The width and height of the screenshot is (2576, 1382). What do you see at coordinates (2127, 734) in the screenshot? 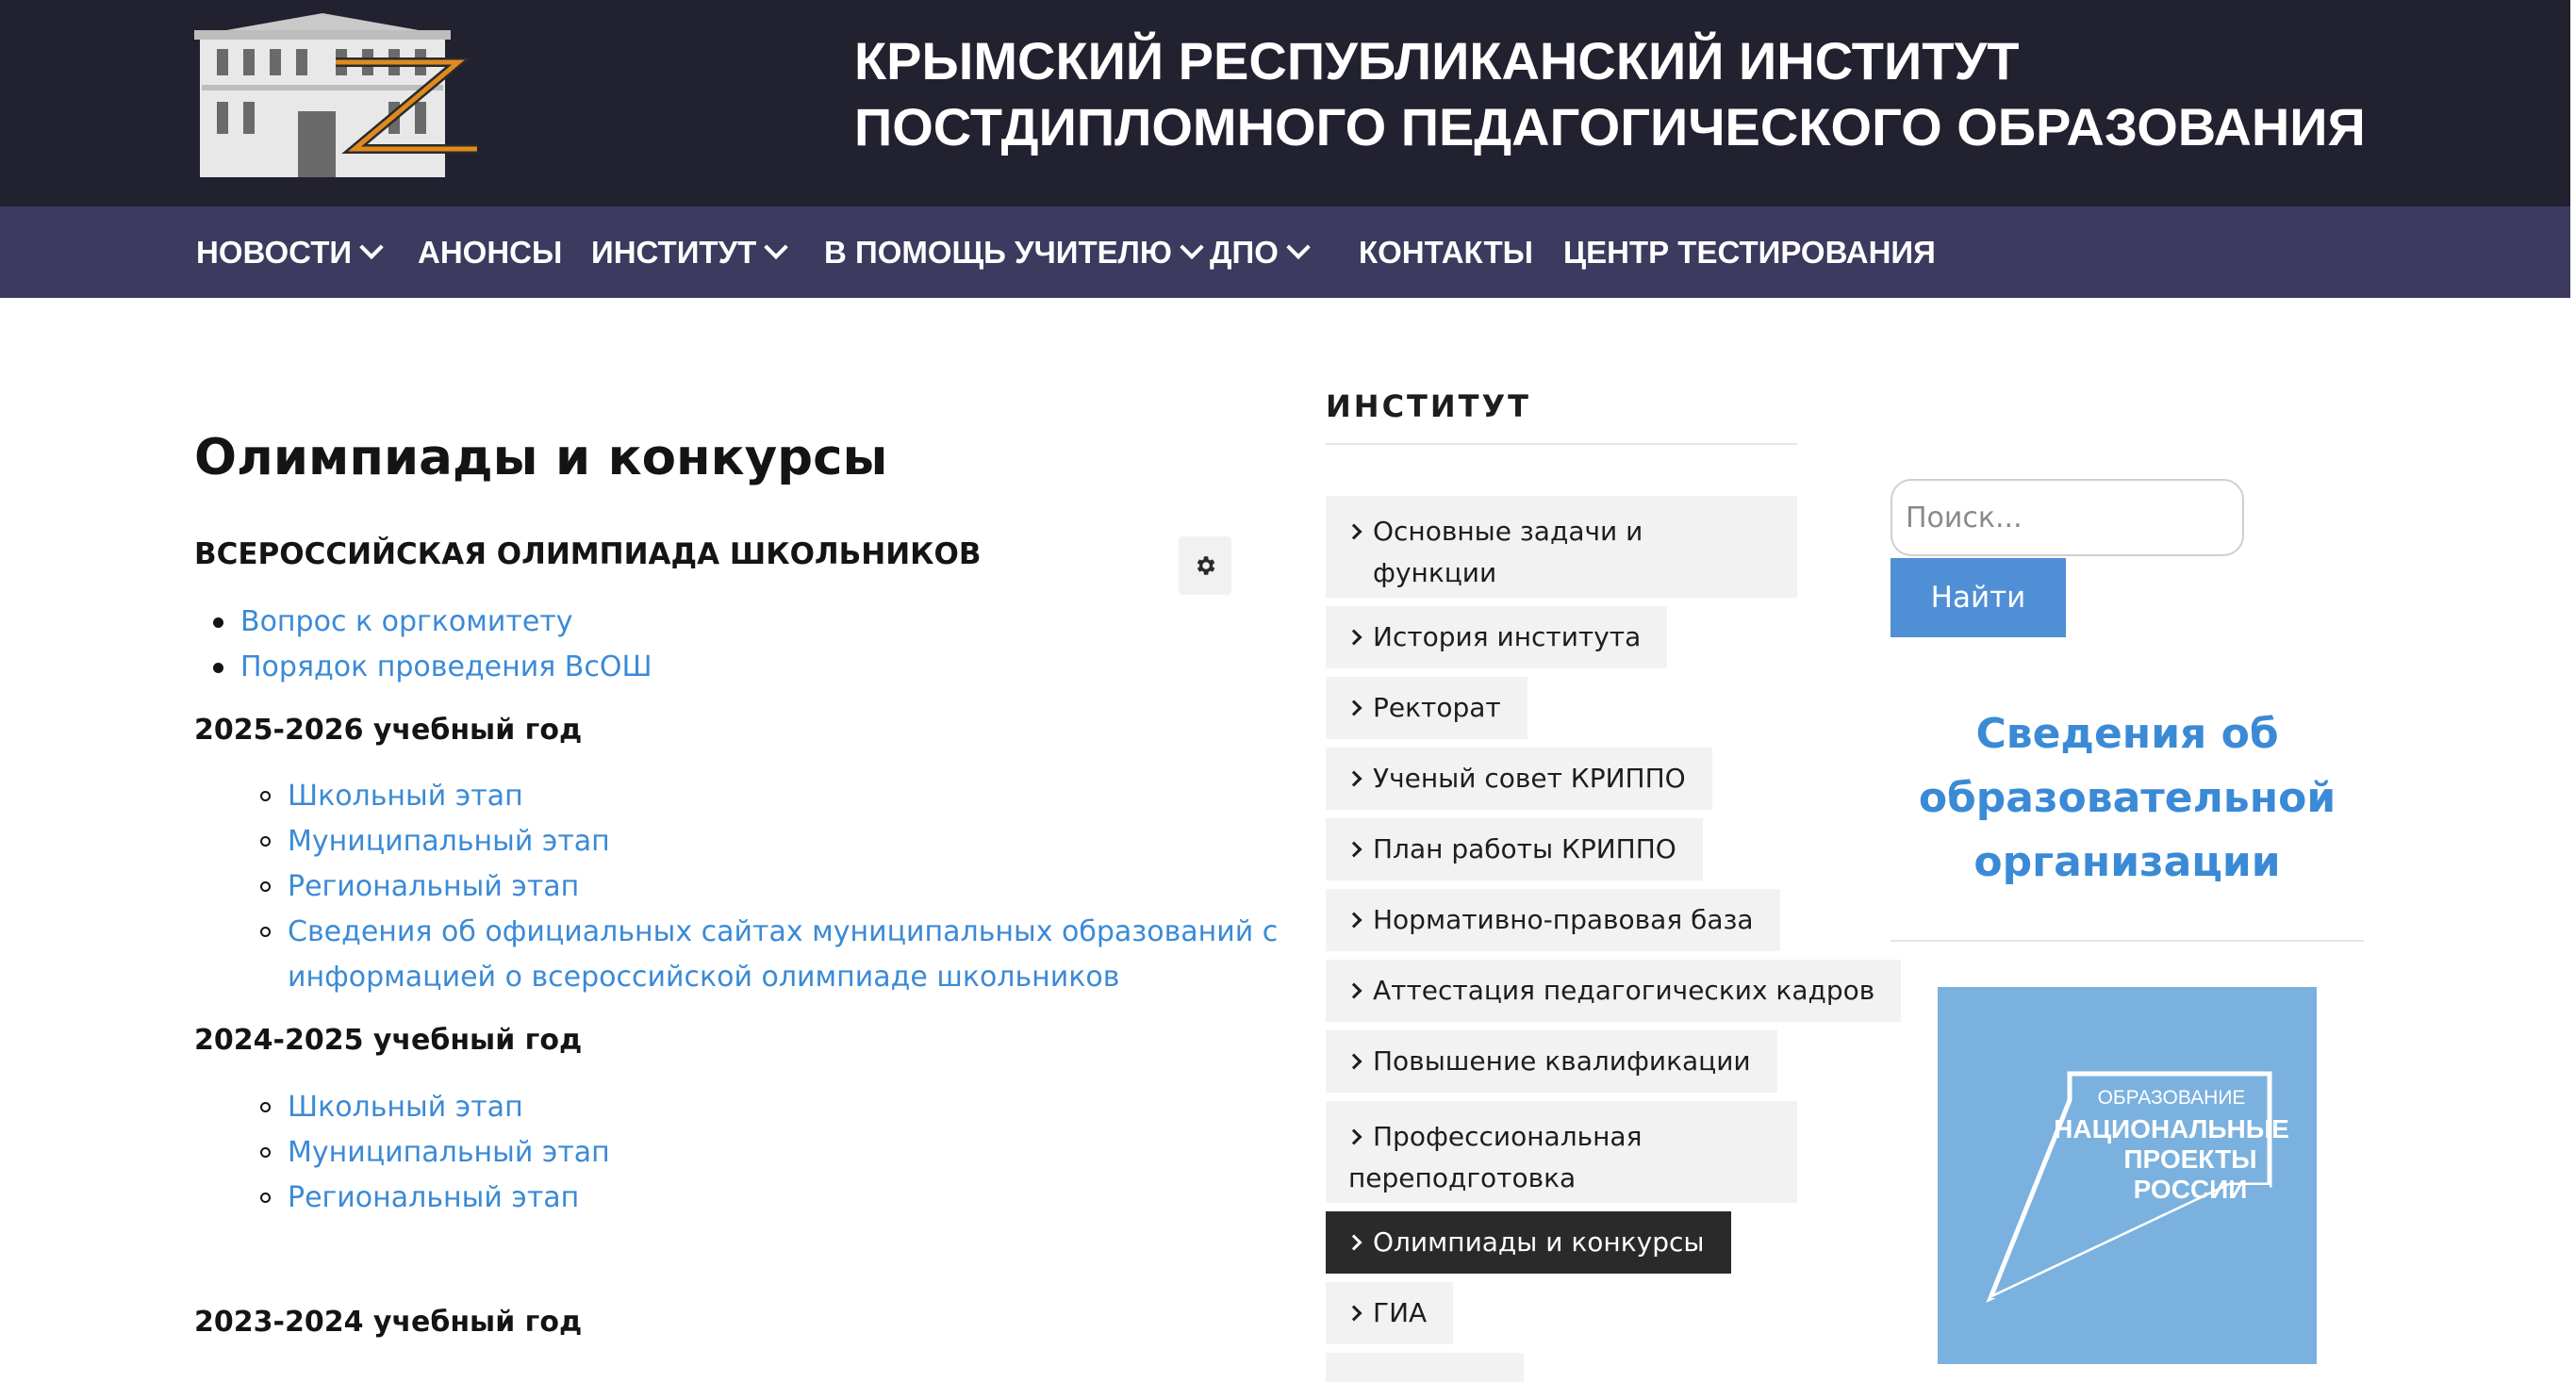
I see `info-link-line1: Сведения об` at bounding box center [2127, 734].